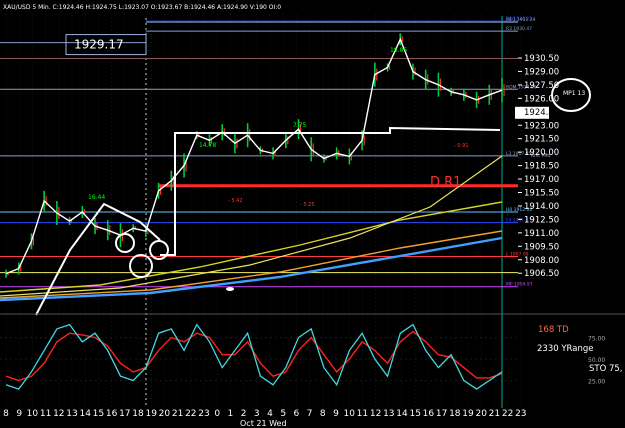 The height and width of the screenshot is (428, 625). What do you see at coordinates (300, 125) in the screenshot?
I see `annotation-label: 7.75` at bounding box center [300, 125].